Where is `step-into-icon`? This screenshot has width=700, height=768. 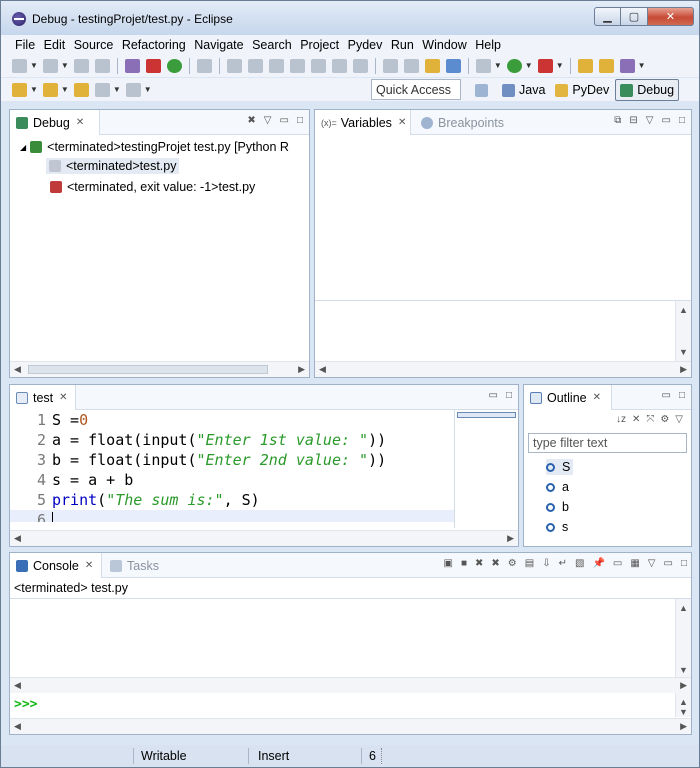 step-into-icon is located at coordinates (318, 65).